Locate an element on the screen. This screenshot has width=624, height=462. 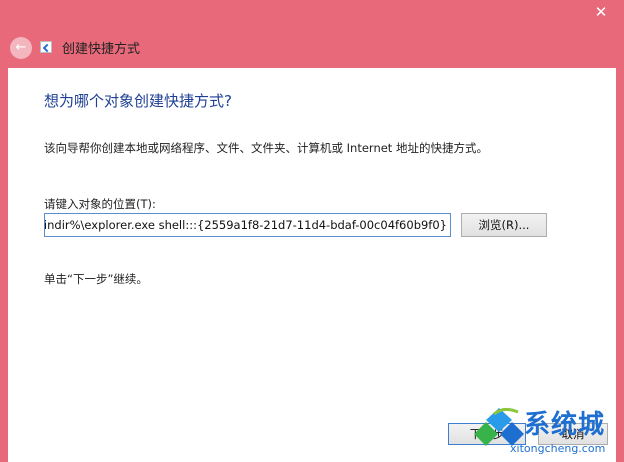
watermark: 系统城 xitongcheng.com is located at coordinates (547, 433).